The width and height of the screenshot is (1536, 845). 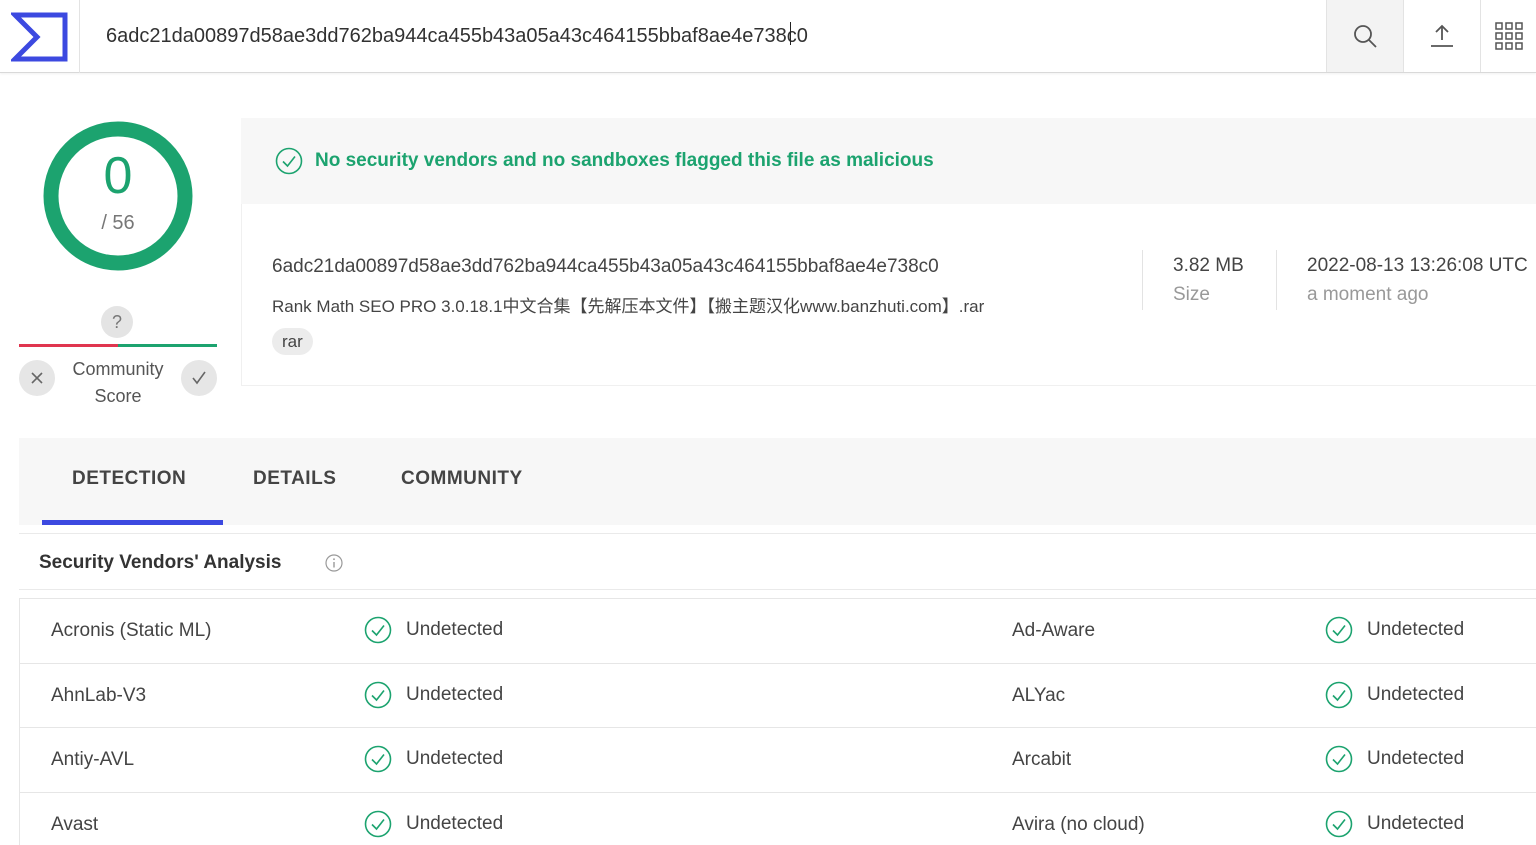 I want to click on vendor-name: Avira (no cloud), so click(x=1078, y=824).